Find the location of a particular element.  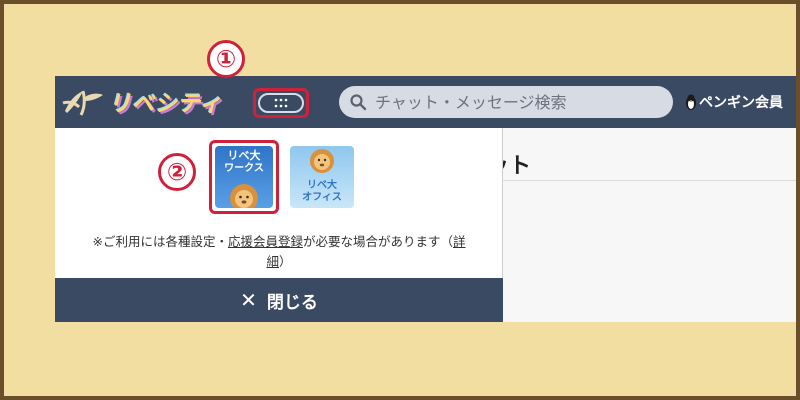

app-subtitle: オフィス is located at coordinates (322, 197).